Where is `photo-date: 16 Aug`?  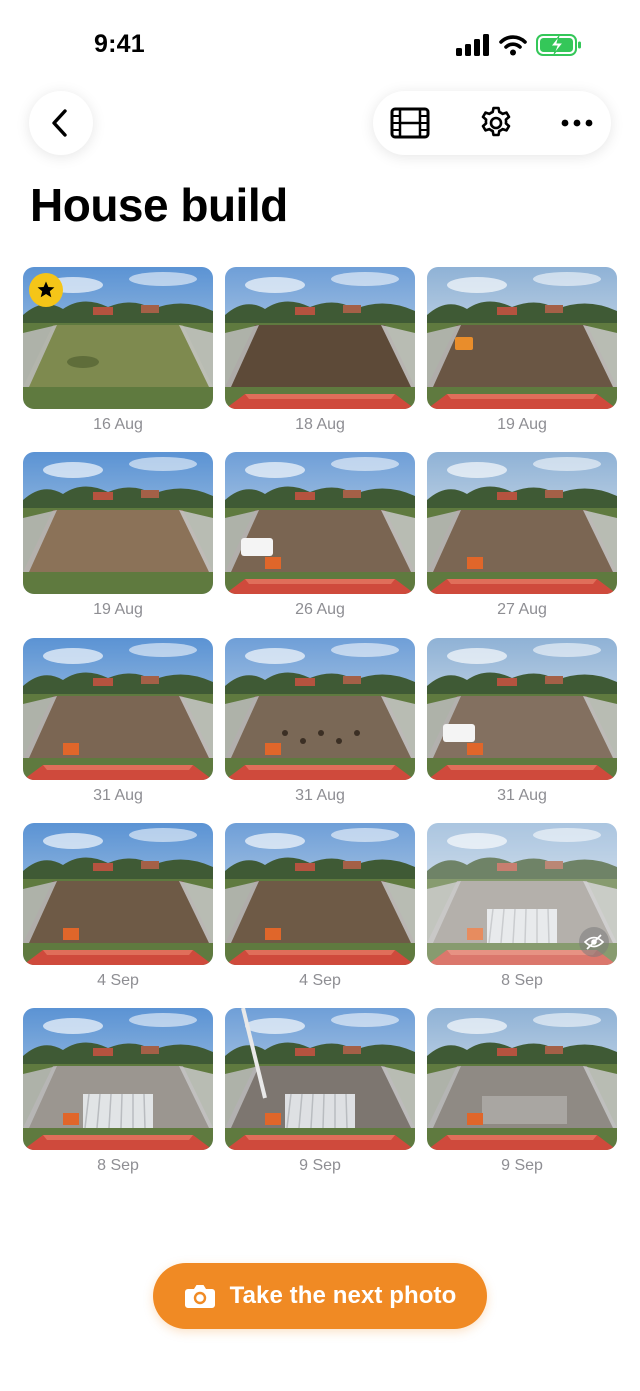
photo-date: 16 Aug is located at coordinates (118, 424).